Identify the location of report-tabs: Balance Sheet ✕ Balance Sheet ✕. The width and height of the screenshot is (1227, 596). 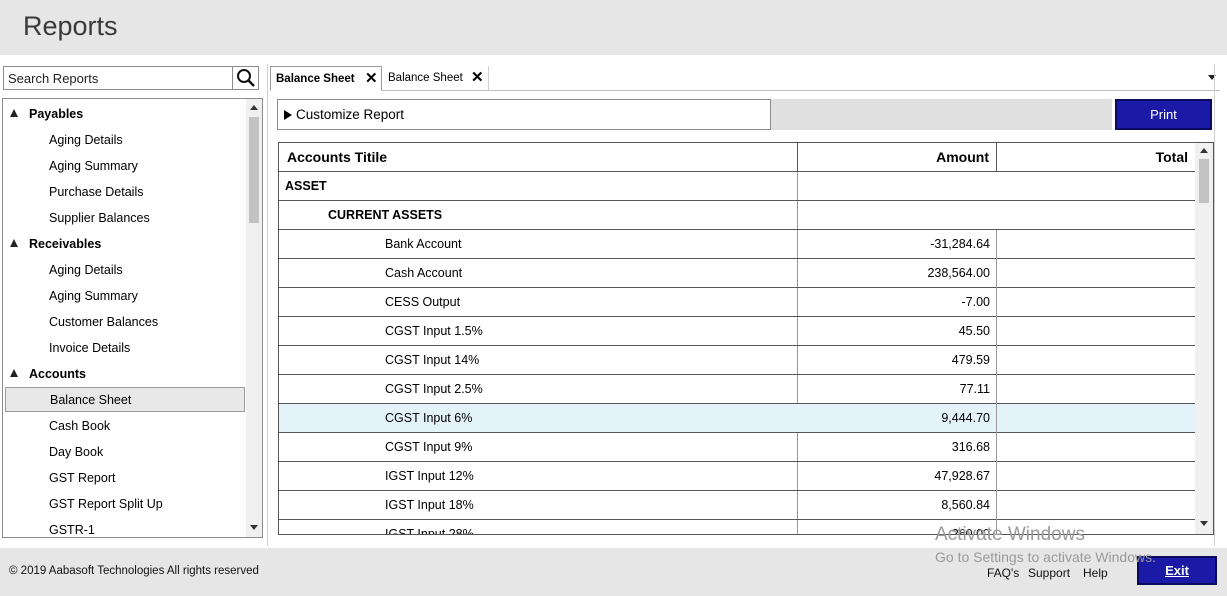
(745, 78).